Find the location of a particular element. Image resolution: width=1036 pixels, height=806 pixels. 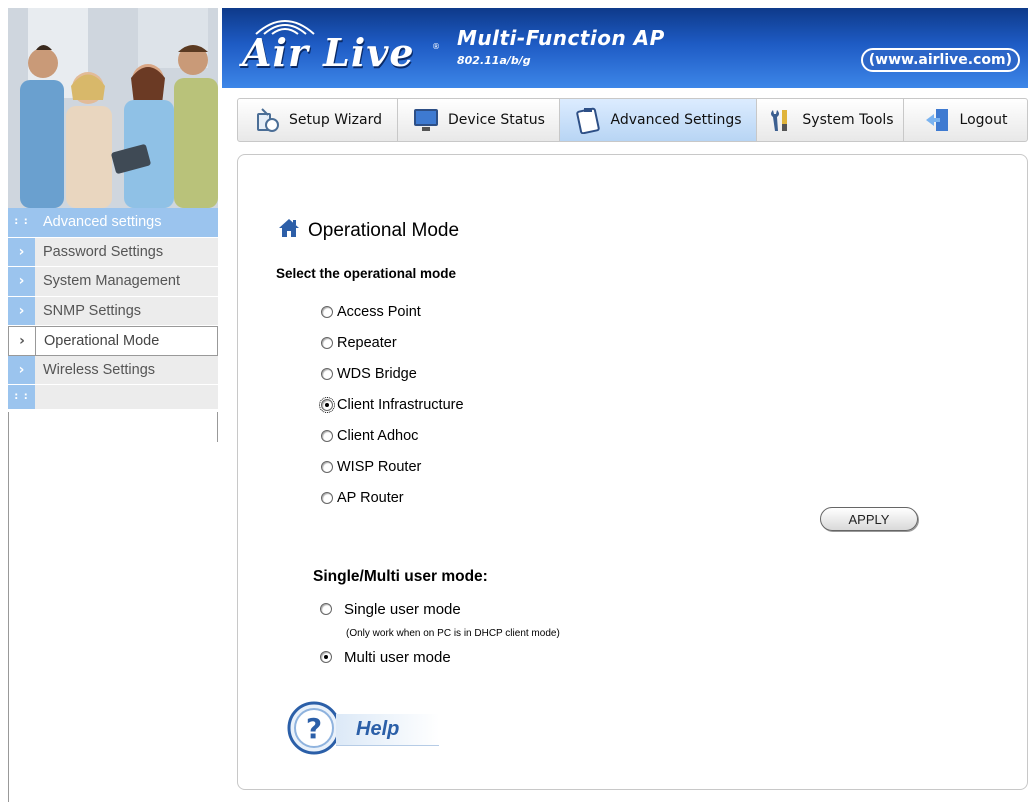

nav-device-status: Device Status is located at coordinates (479, 120).